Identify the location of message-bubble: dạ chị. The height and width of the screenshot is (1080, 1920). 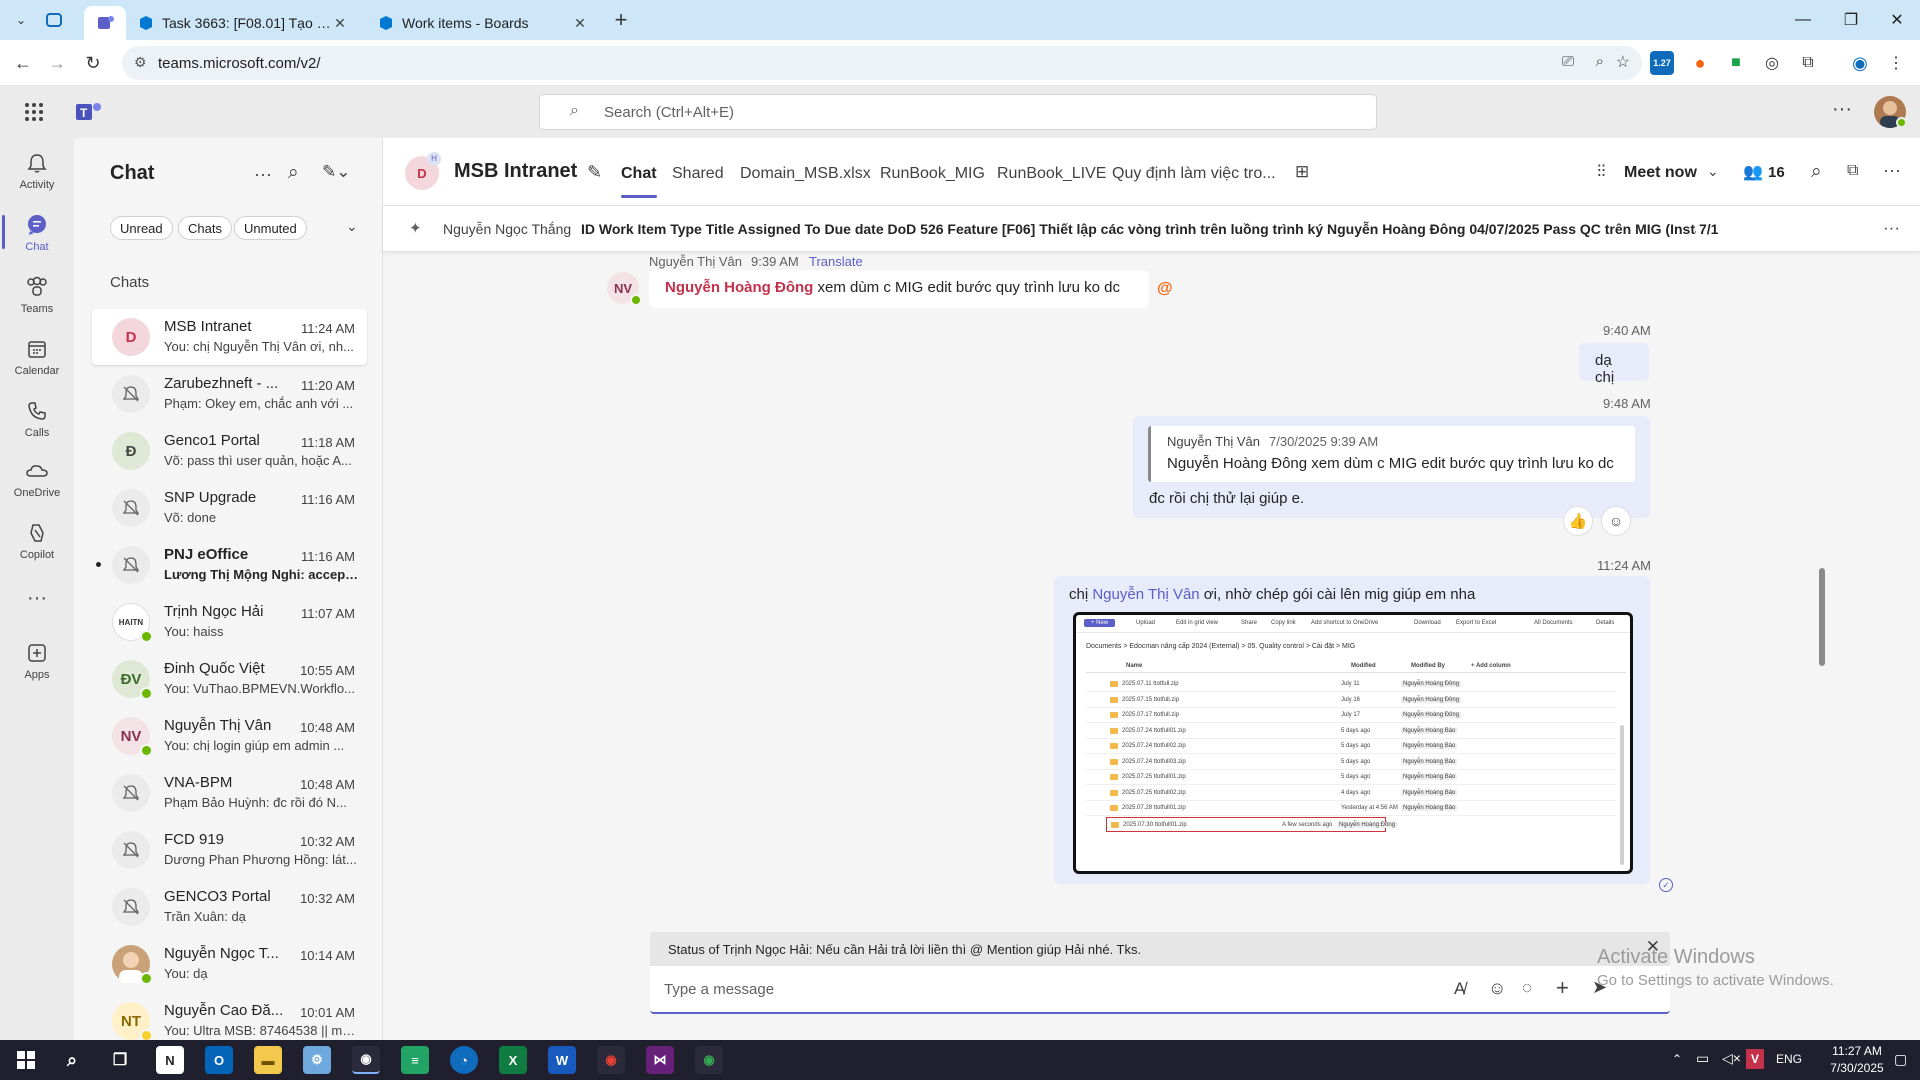
(1614, 364).